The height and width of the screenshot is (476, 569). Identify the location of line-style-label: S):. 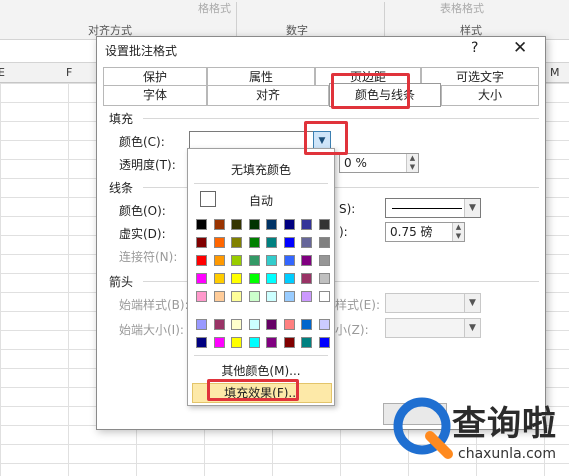
(347, 209).